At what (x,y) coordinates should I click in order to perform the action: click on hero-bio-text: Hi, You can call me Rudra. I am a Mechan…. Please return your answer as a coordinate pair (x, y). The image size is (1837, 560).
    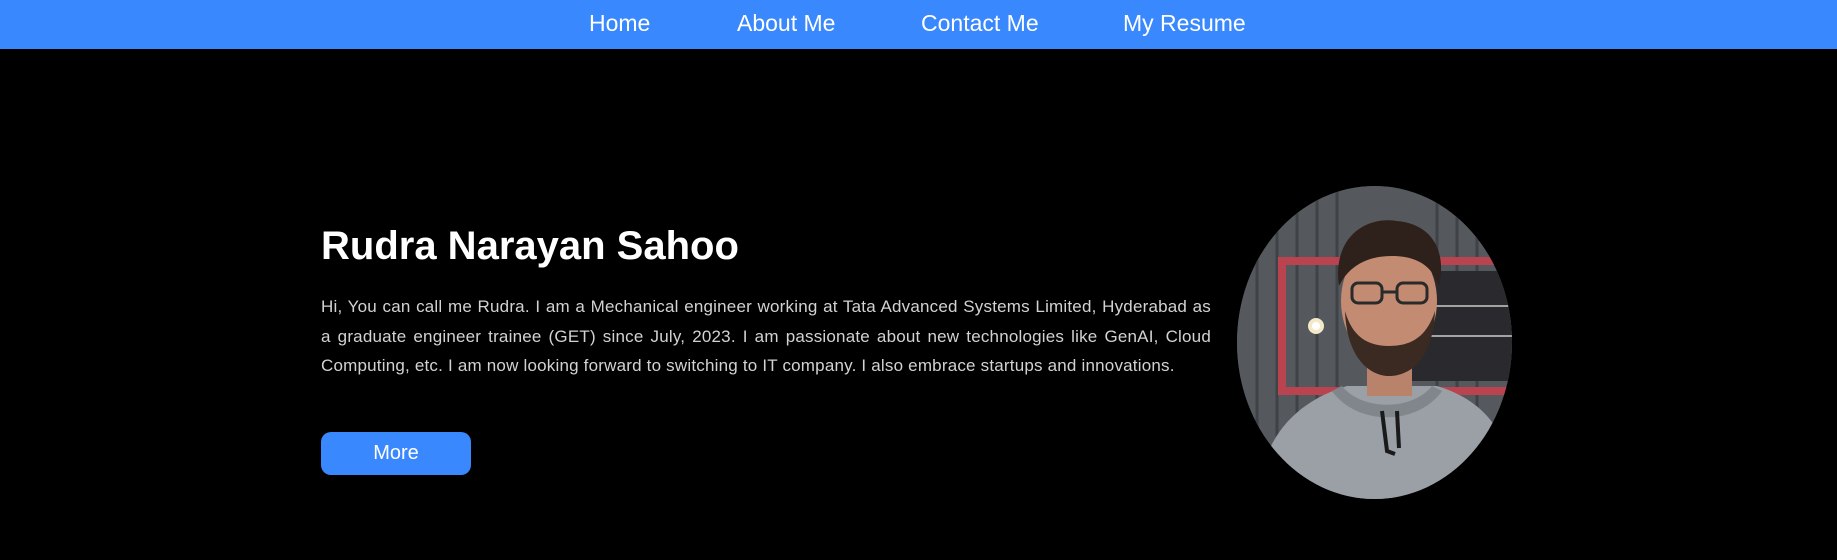
    Looking at the image, I should click on (766, 336).